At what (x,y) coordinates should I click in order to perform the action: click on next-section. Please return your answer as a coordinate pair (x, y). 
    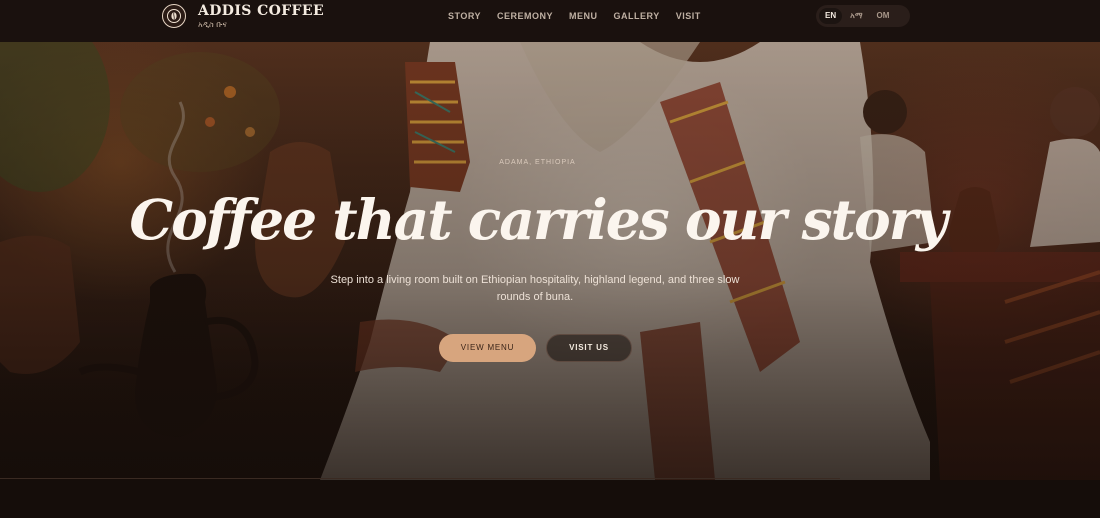
    Looking at the image, I should click on (550, 499).